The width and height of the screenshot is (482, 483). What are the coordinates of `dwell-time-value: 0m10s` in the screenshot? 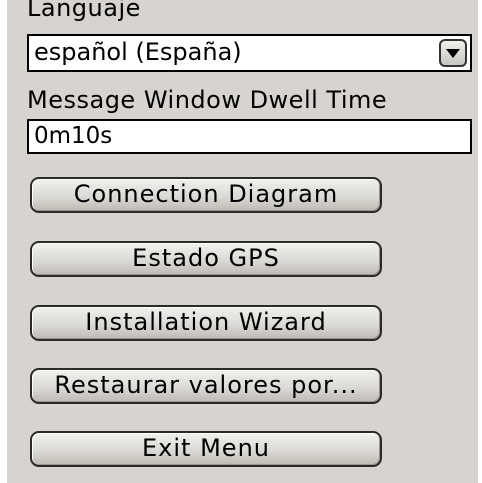 It's located at (73, 136).